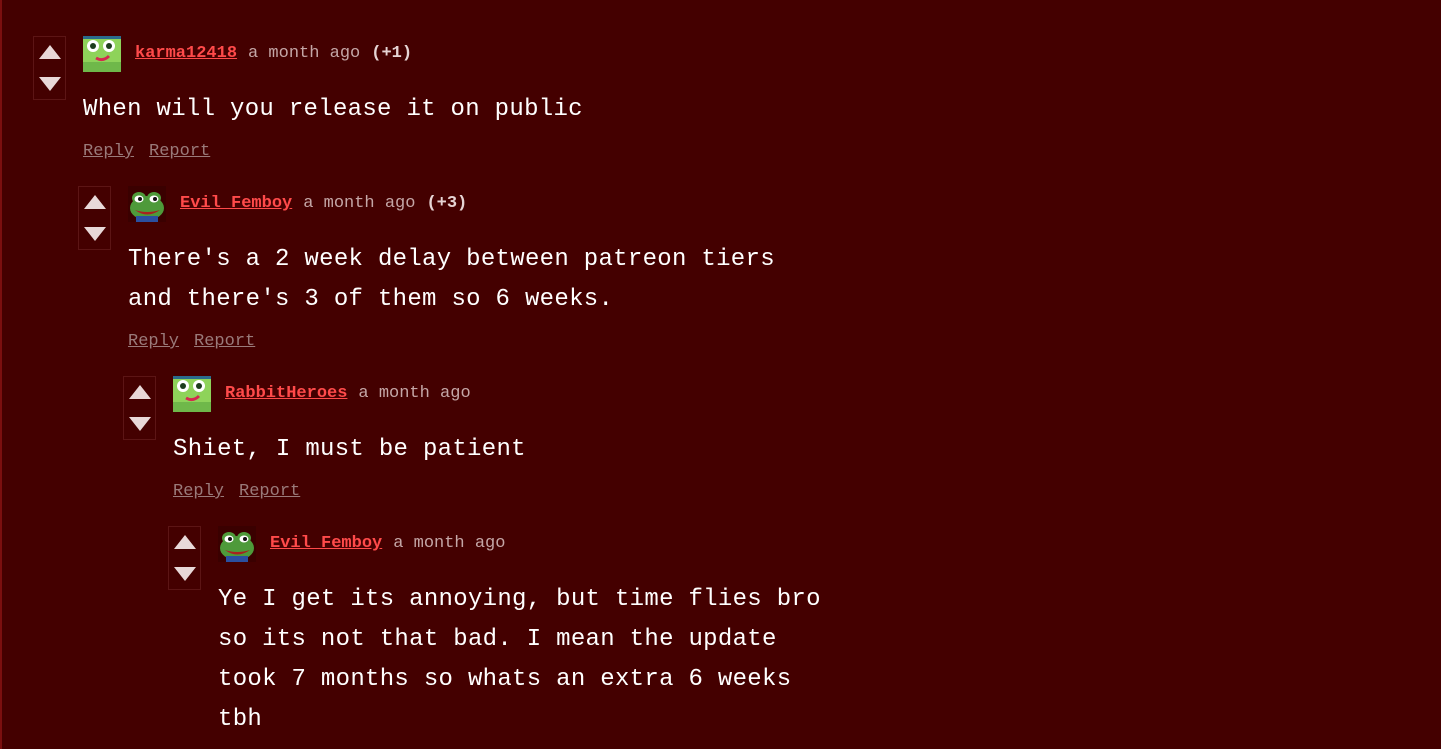  I want to click on points-badge: (+1), so click(392, 53).